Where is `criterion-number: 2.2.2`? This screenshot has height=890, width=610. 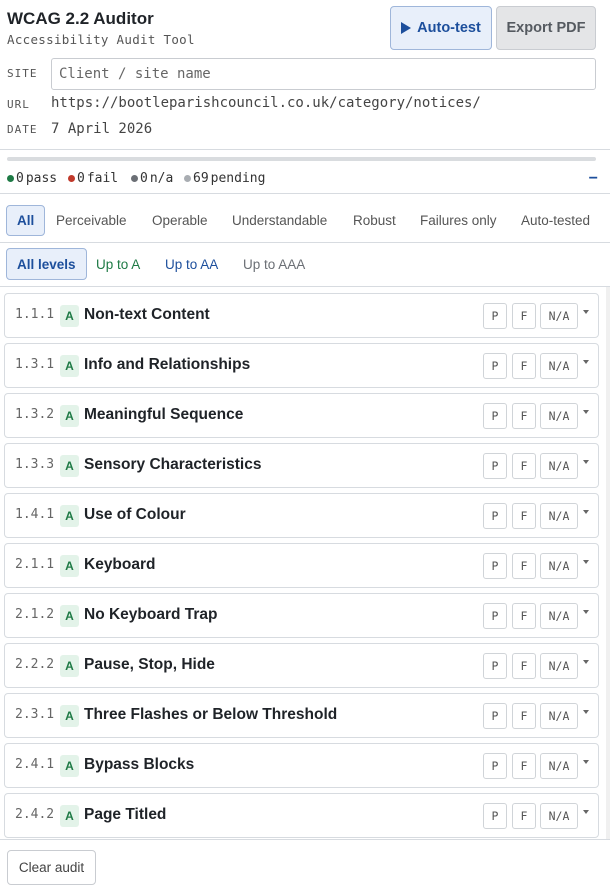 criterion-number: 2.2.2 is located at coordinates (35, 664).